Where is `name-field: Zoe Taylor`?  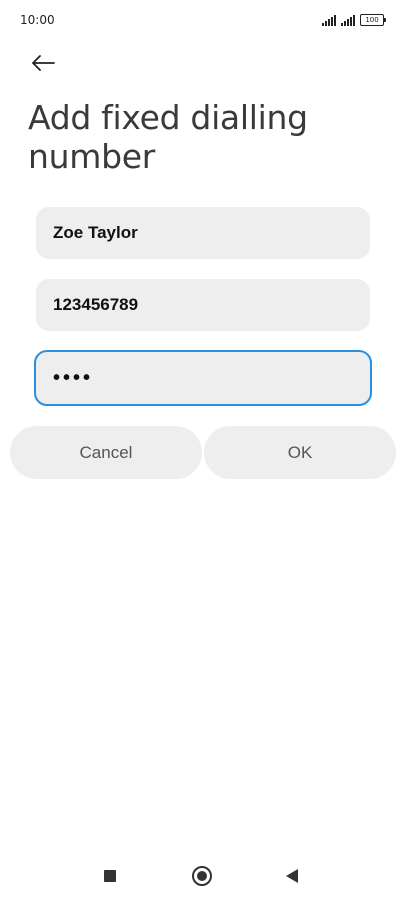 name-field: Zoe Taylor is located at coordinates (203, 233).